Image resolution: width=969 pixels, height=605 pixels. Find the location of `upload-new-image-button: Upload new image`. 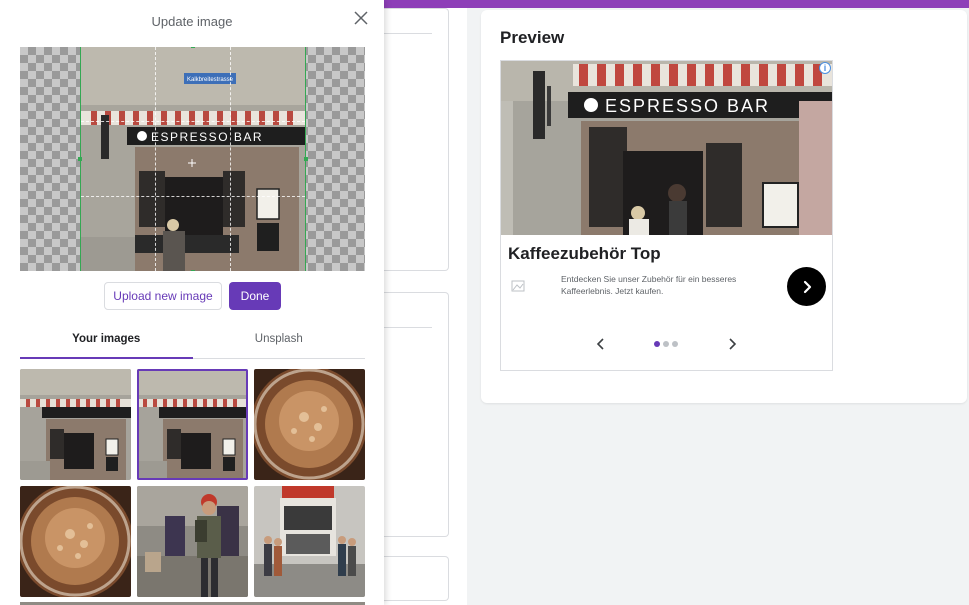

upload-new-image-button: Upload new image is located at coordinates (163, 296).